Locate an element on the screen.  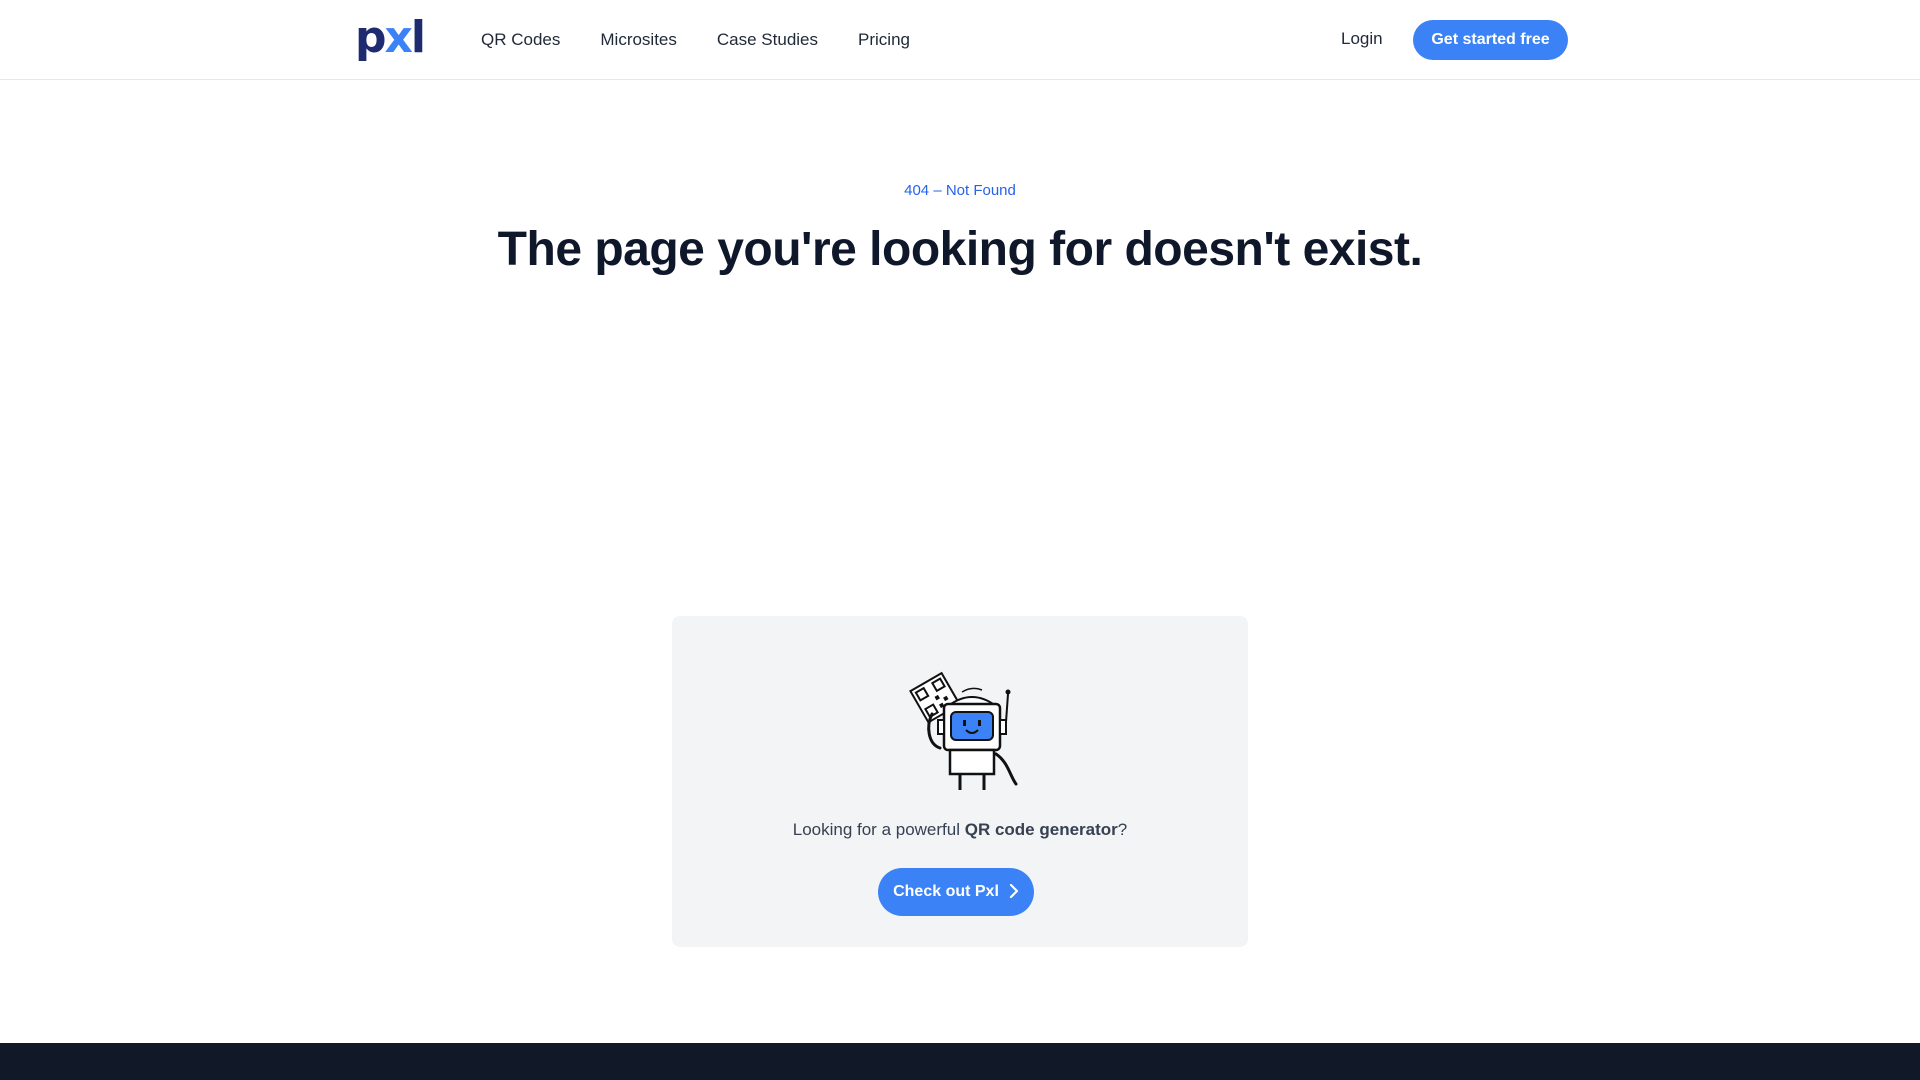
check-out-pxl-button: Check out Pxl is located at coordinates (956, 892).